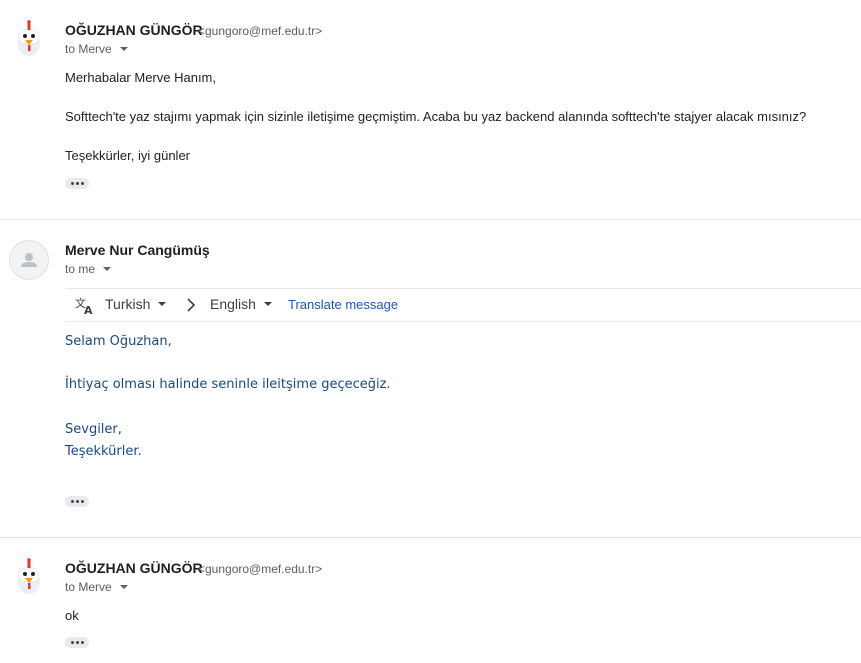 The width and height of the screenshot is (861, 663). I want to click on translate-bar-bottom-border, so click(463, 321).